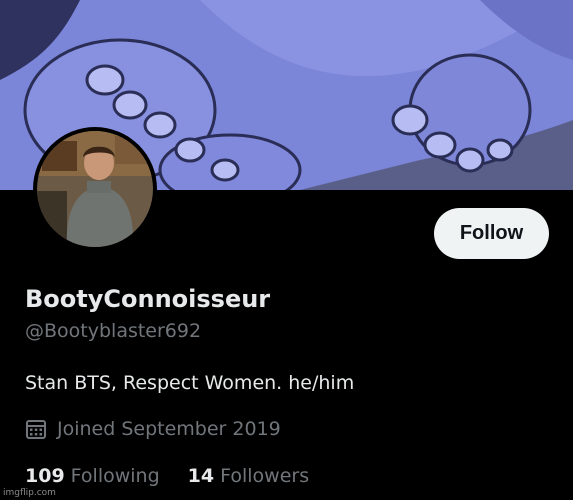 The height and width of the screenshot is (500, 573). I want to click on following-link: 109 Following, so click(92, 476).